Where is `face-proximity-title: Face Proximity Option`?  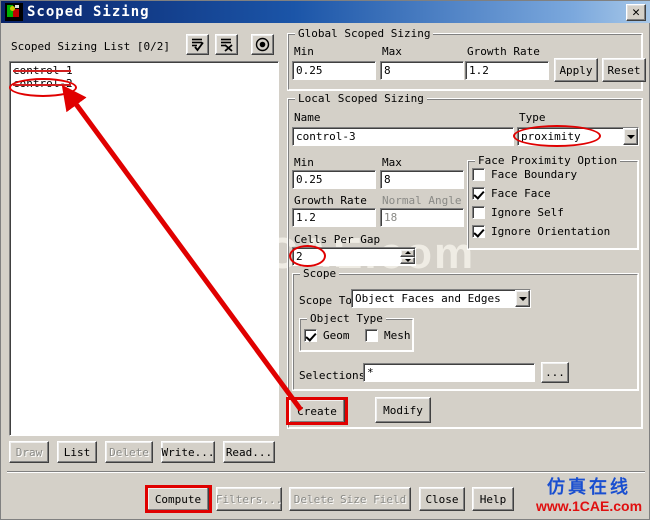 face-proximity-title: Face Proximity Option is located at coordinates (548, 160).